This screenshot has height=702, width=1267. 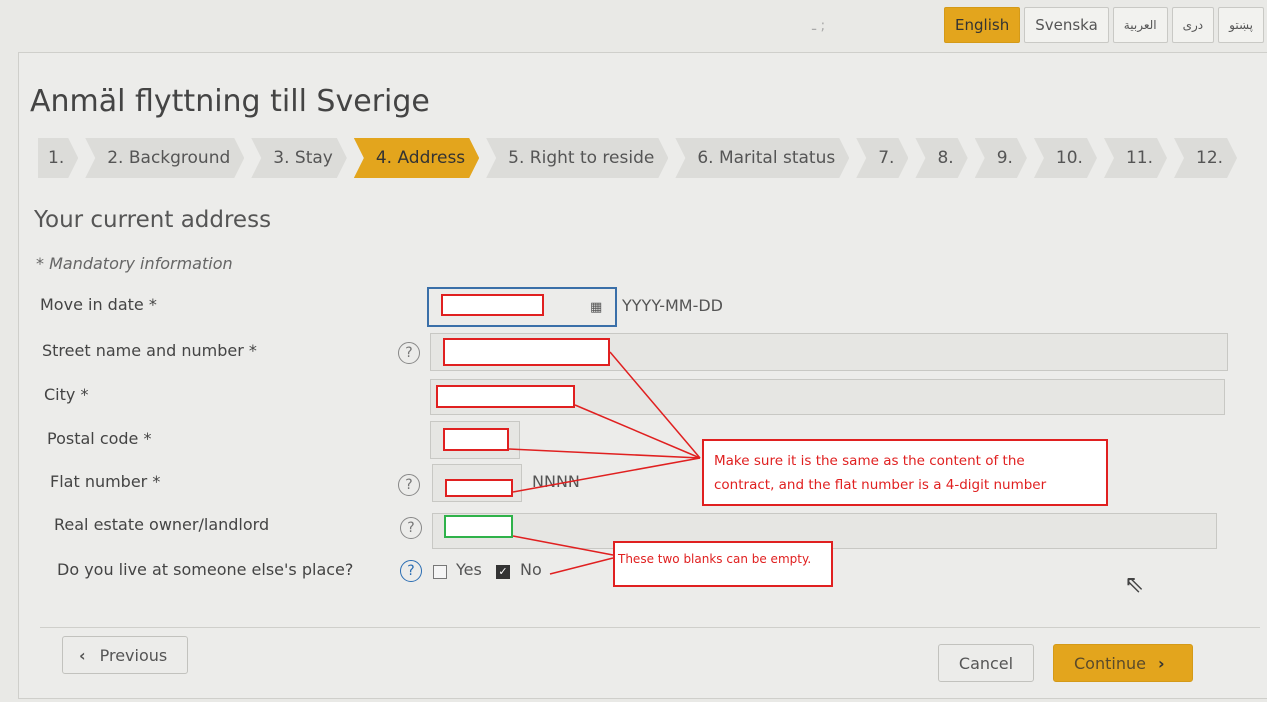 I want to click on previous-button: ‹ Previous, so click(x=125, y=655).